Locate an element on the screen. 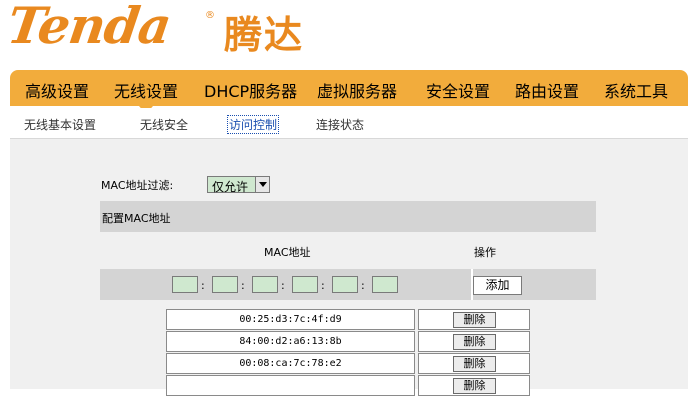  mac-octet-6-input is located at coordinates (385, 284).